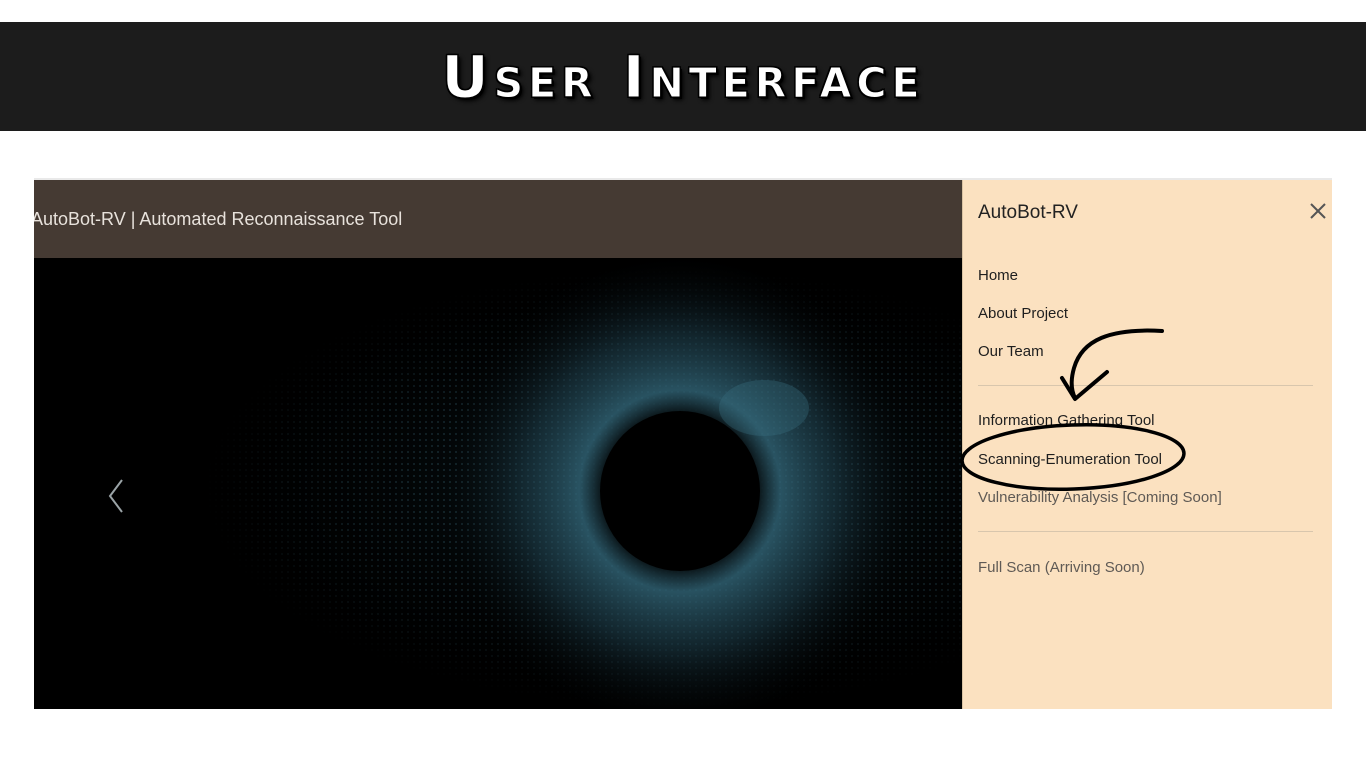 Image resolution: width=1366 pixels, height=768 pixels. I want to click on sidebar-item-about-project: About Project, so click(1023, 313).